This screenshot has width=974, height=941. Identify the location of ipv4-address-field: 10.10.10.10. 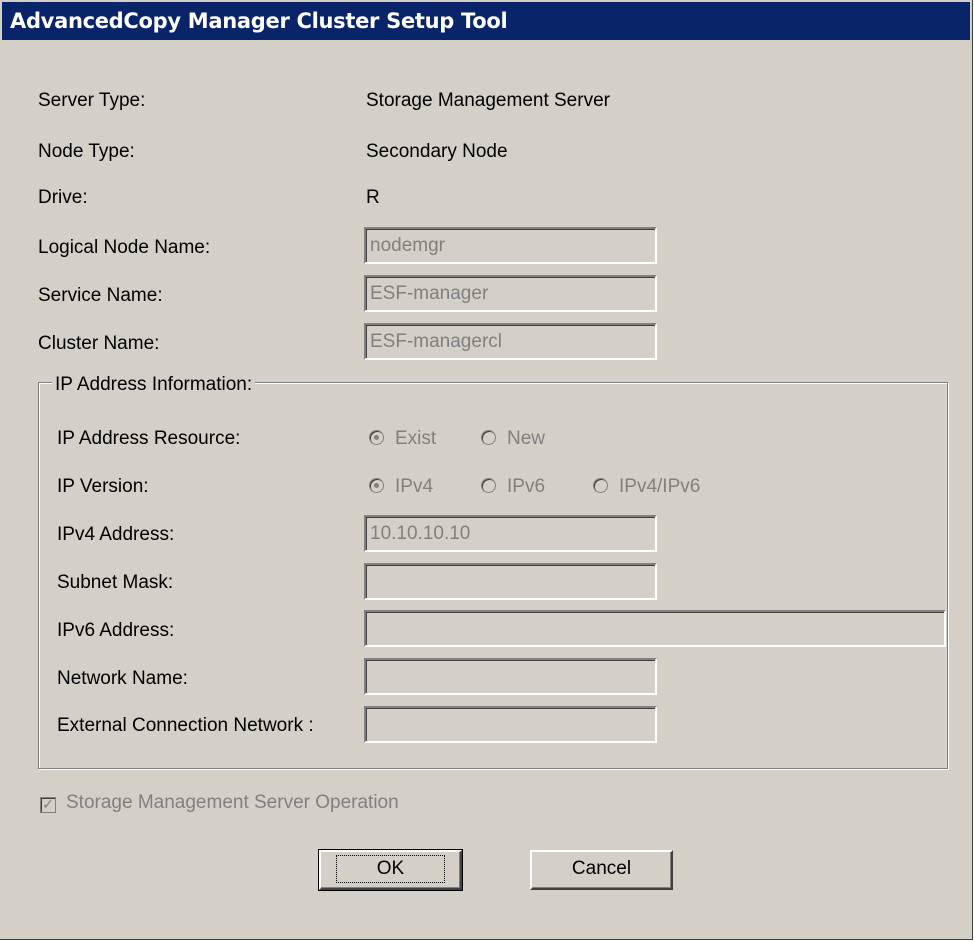
(510, 533).